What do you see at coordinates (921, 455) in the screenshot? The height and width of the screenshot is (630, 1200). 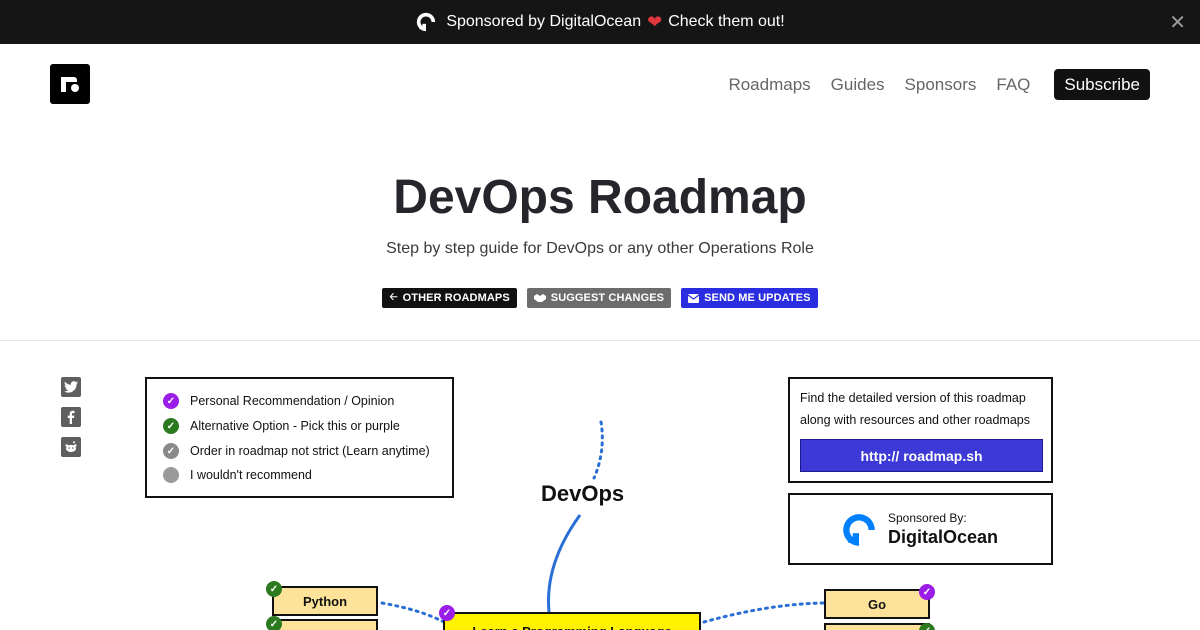 I see `roadmap-url-link: http:// roadmap.sh` at bounding box center [921, 455].